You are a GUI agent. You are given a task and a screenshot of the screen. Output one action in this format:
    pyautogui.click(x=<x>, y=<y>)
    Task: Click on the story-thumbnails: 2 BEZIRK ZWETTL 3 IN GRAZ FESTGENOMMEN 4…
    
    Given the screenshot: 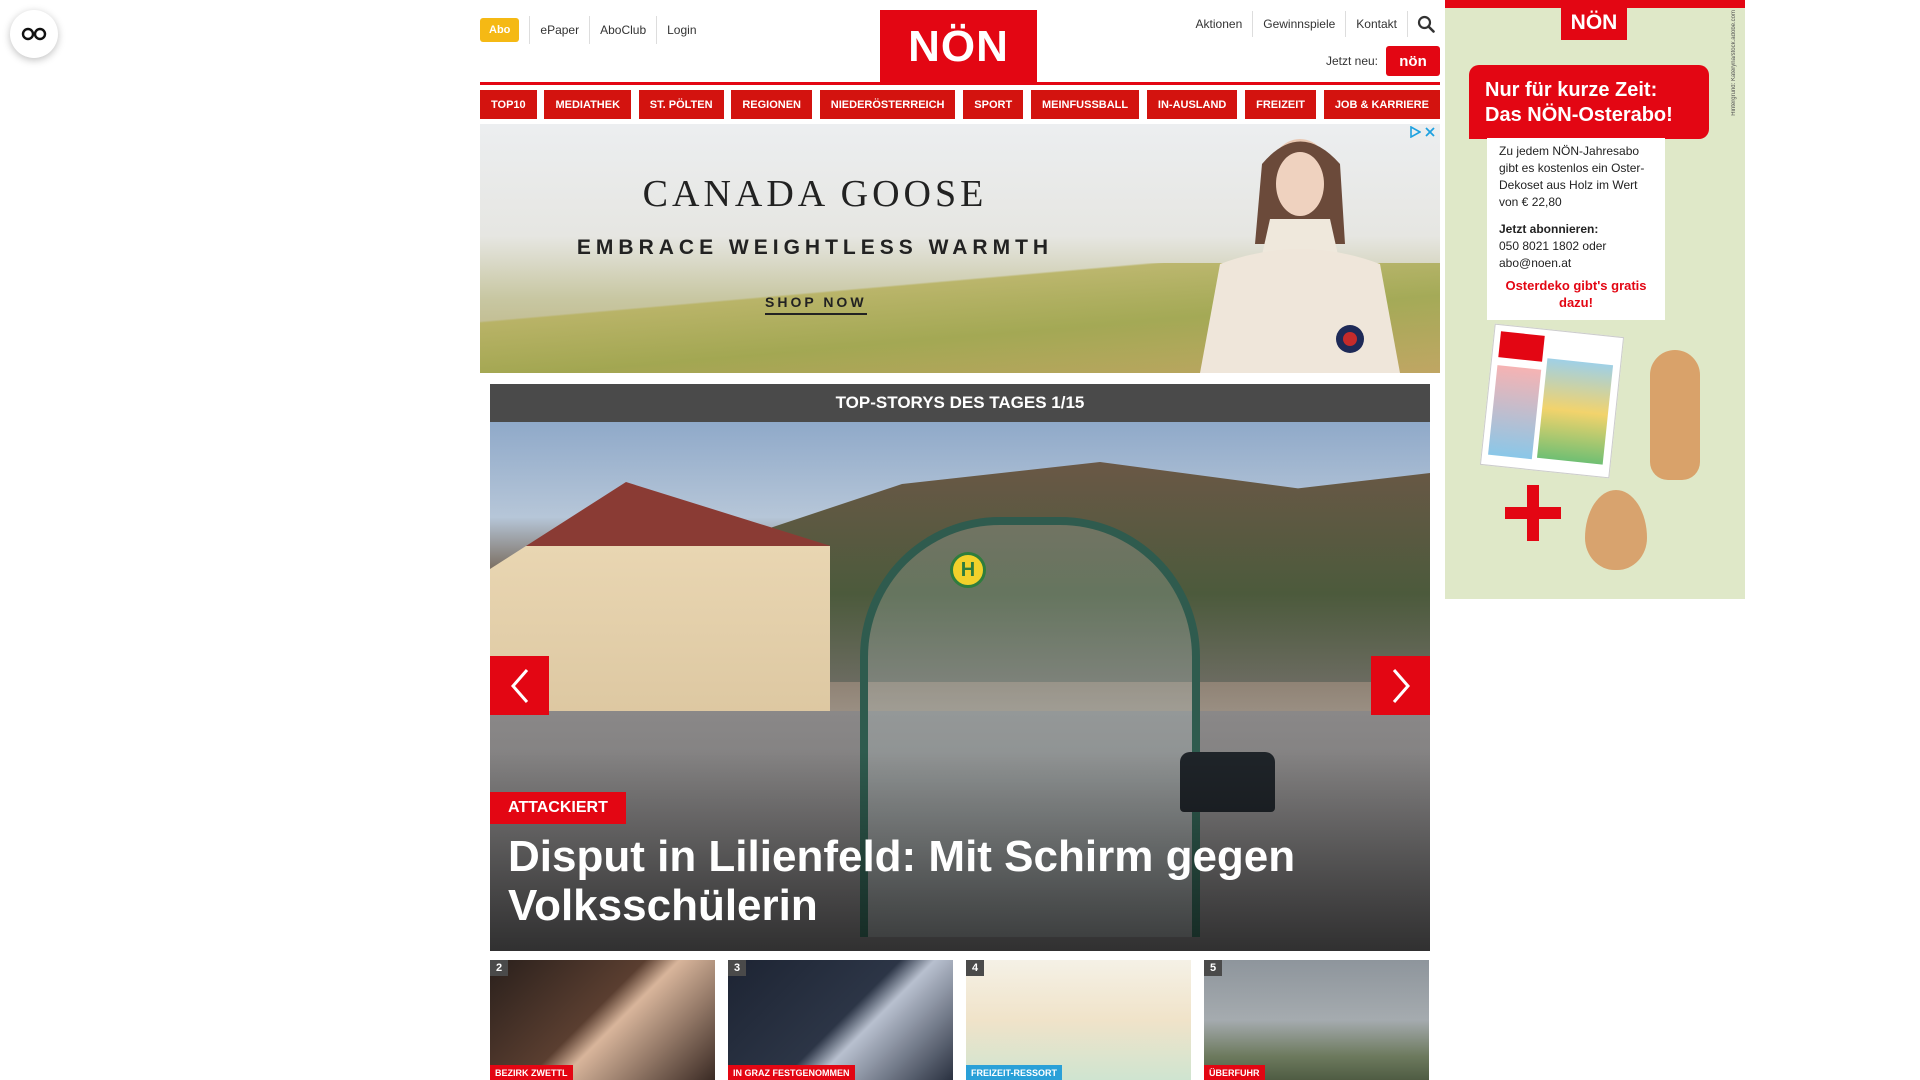 What is the action you would take?
    pyautogui.click(x=960, y=1020)
    